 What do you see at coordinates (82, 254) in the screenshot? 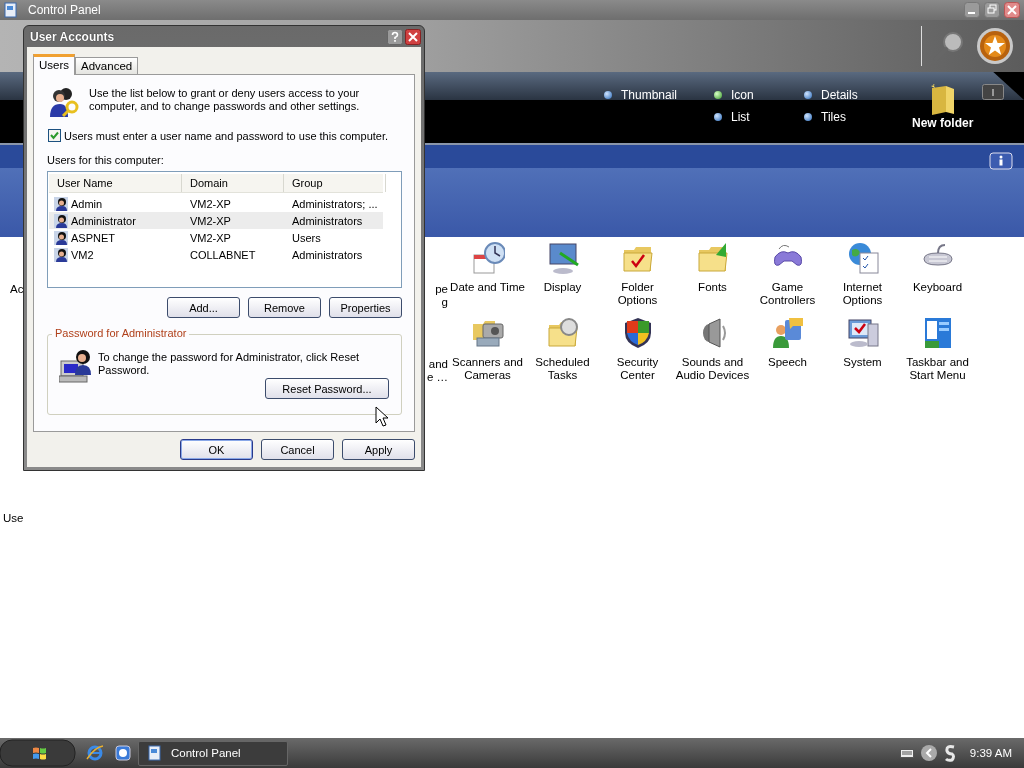
I see `table-cell: VM2` at bounding box center [82, 254].